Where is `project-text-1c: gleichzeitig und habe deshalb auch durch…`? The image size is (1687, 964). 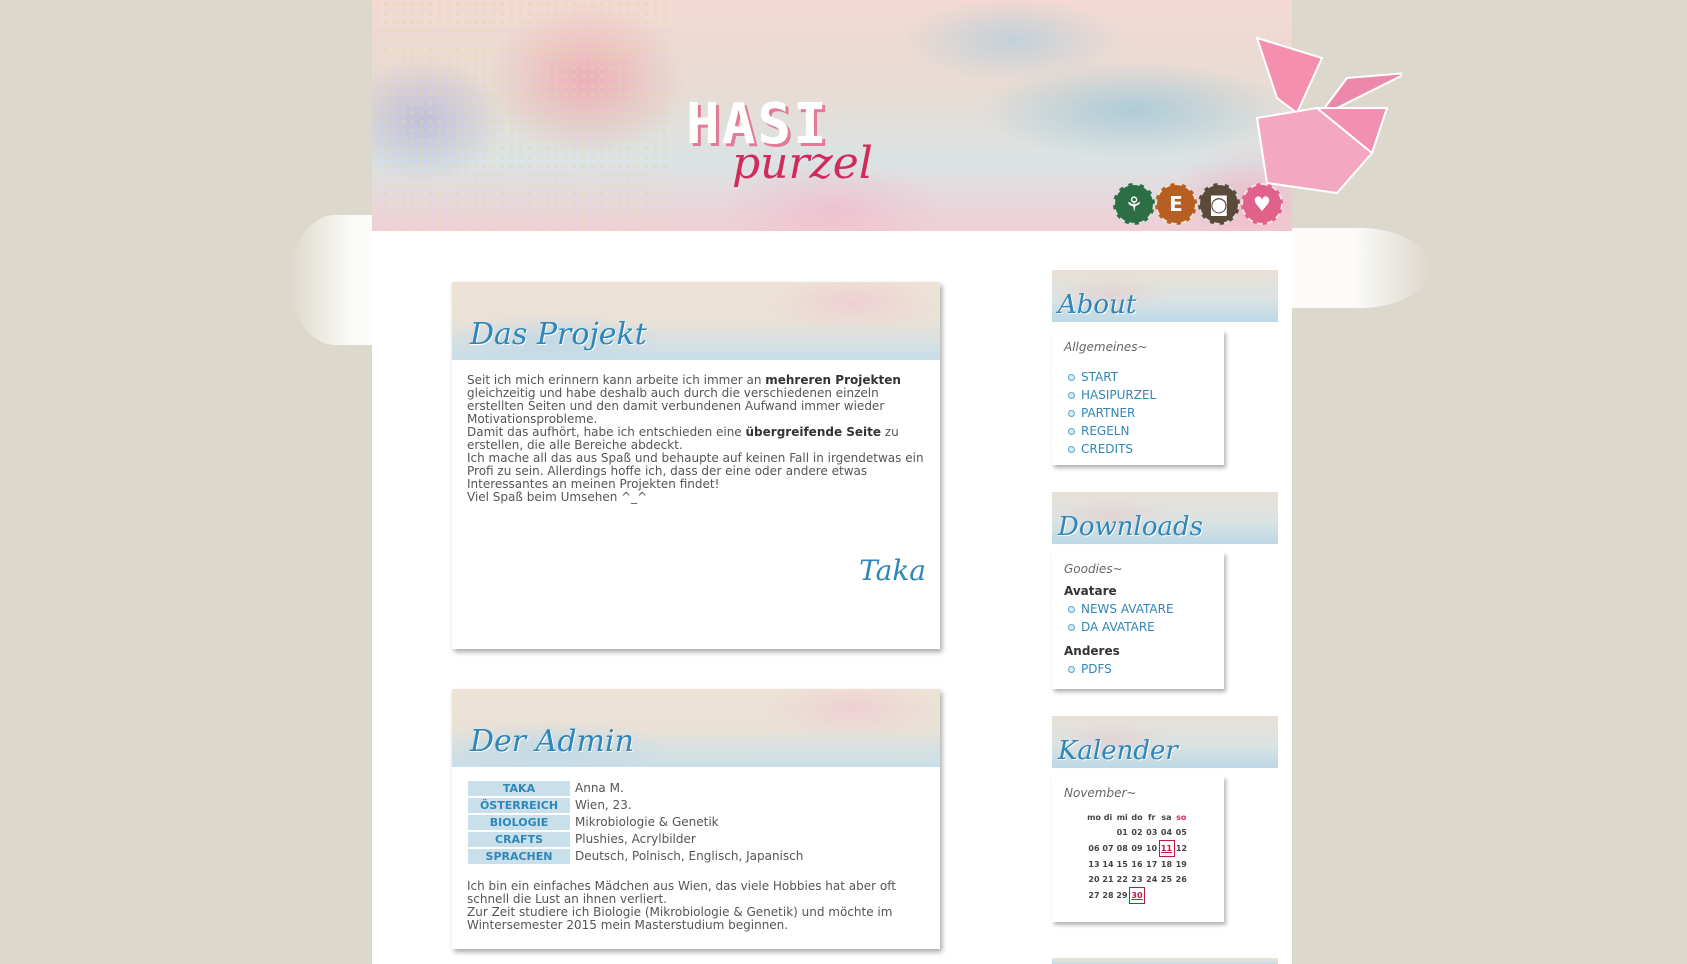 project-text-1c: gleichzeitig und habe deshalb auch durch… is located at coordinates (676, 406).